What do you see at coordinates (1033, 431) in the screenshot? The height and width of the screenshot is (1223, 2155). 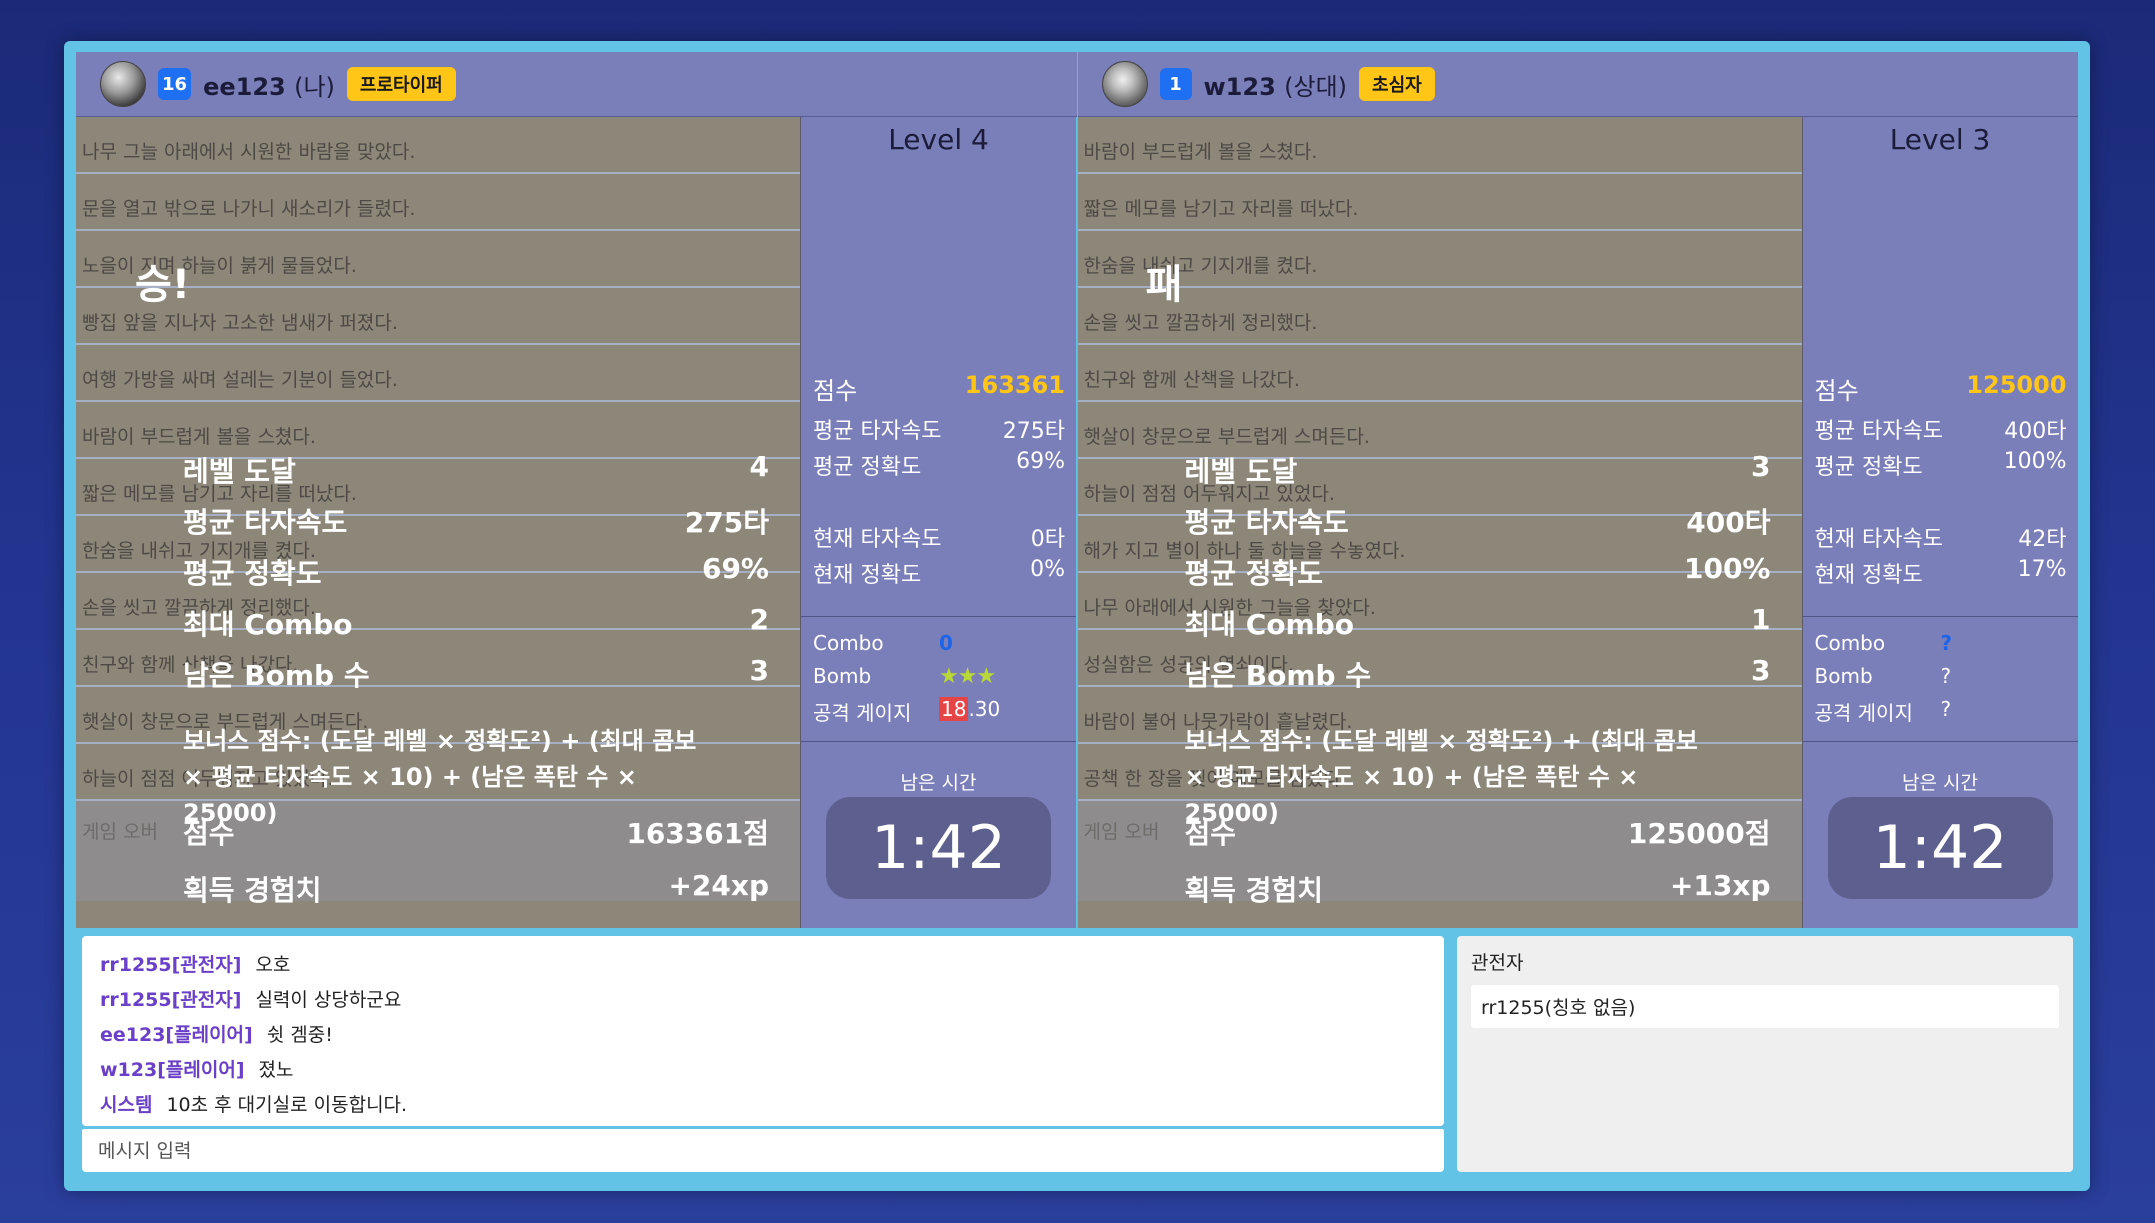 I see `stat-value: 275타` at bounding box center [1033, 431].